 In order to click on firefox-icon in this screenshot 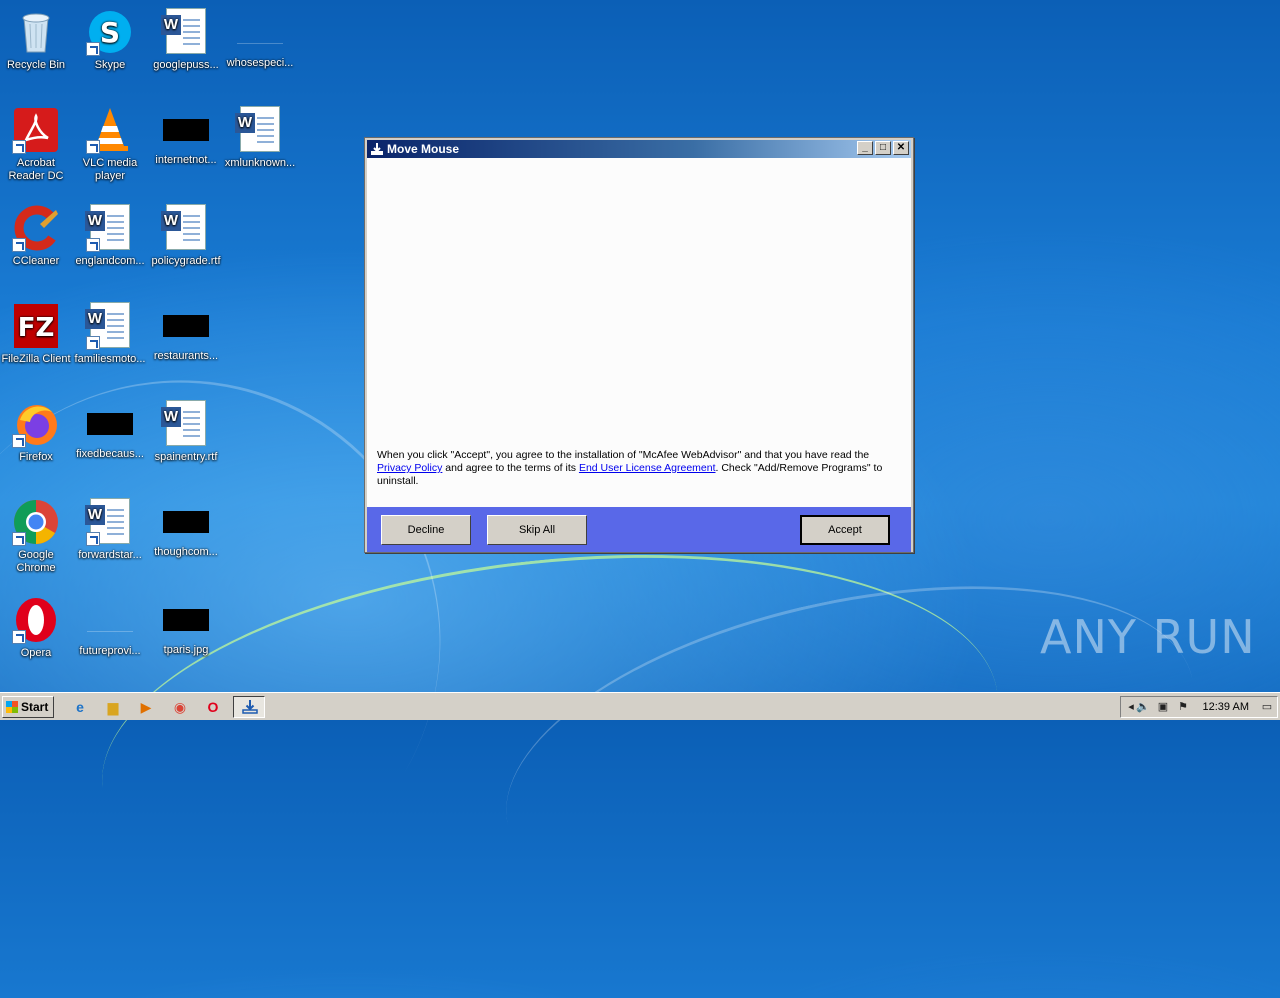, I will do `click(36, 424)`.